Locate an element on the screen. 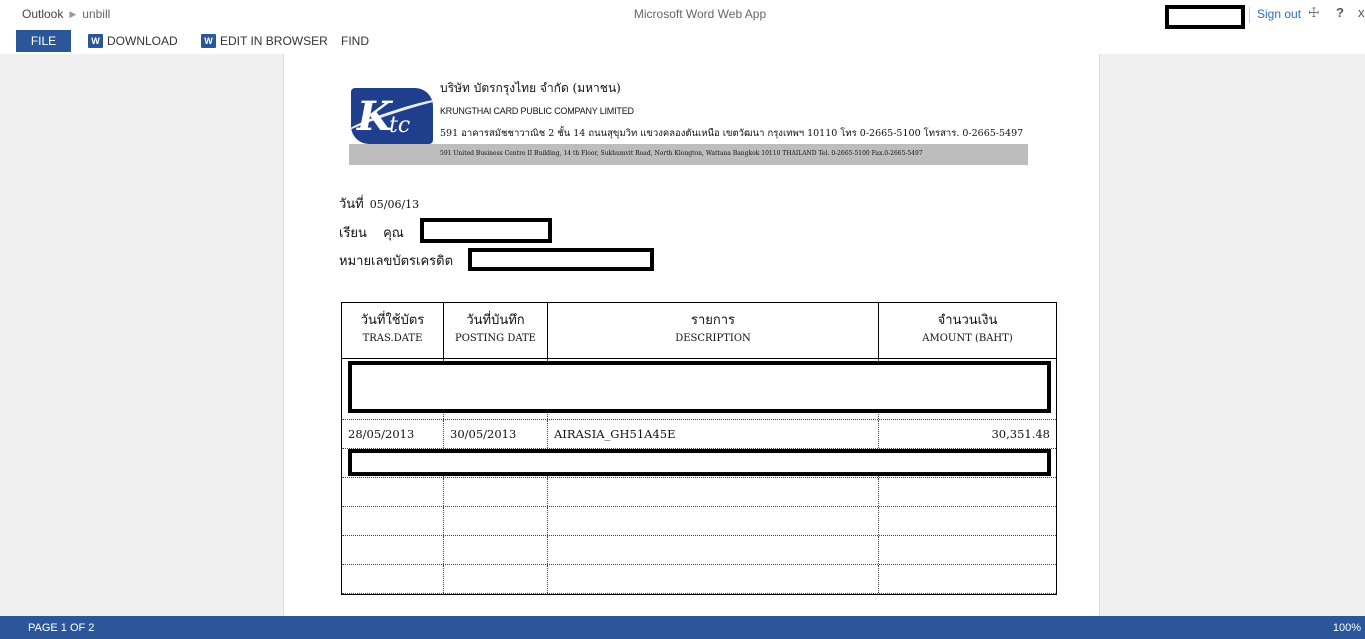  find-button: FIND is located at coordinates (355, 41).